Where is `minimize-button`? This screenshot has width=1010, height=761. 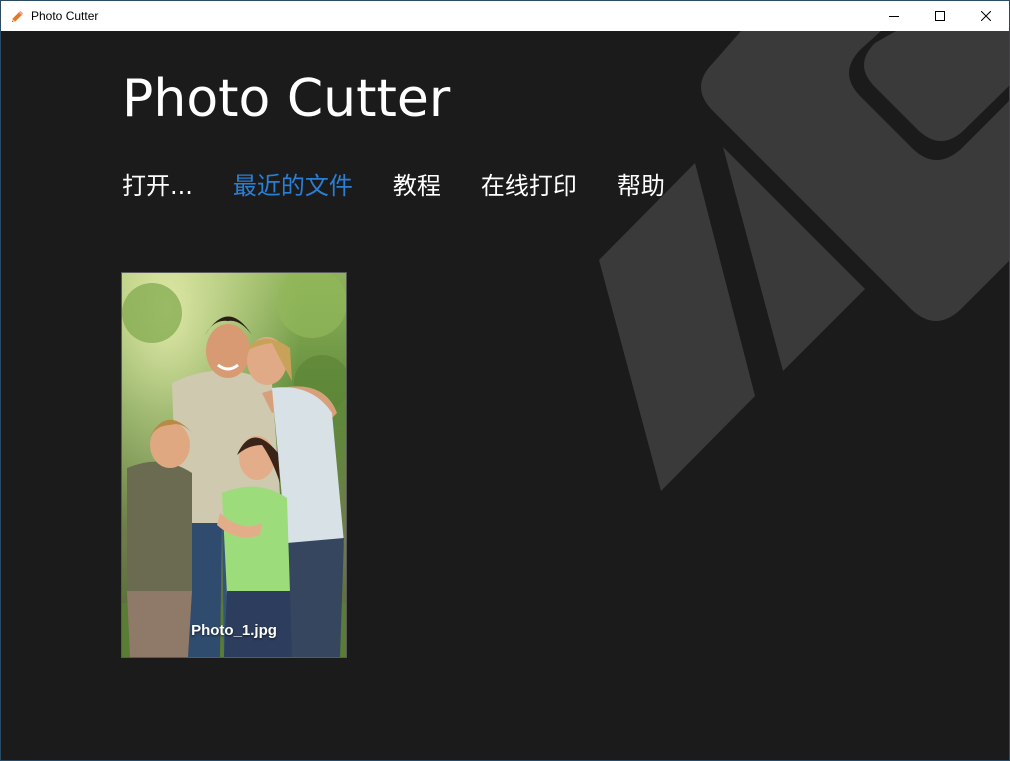
minimize-button is located at coordinates (894, 16).